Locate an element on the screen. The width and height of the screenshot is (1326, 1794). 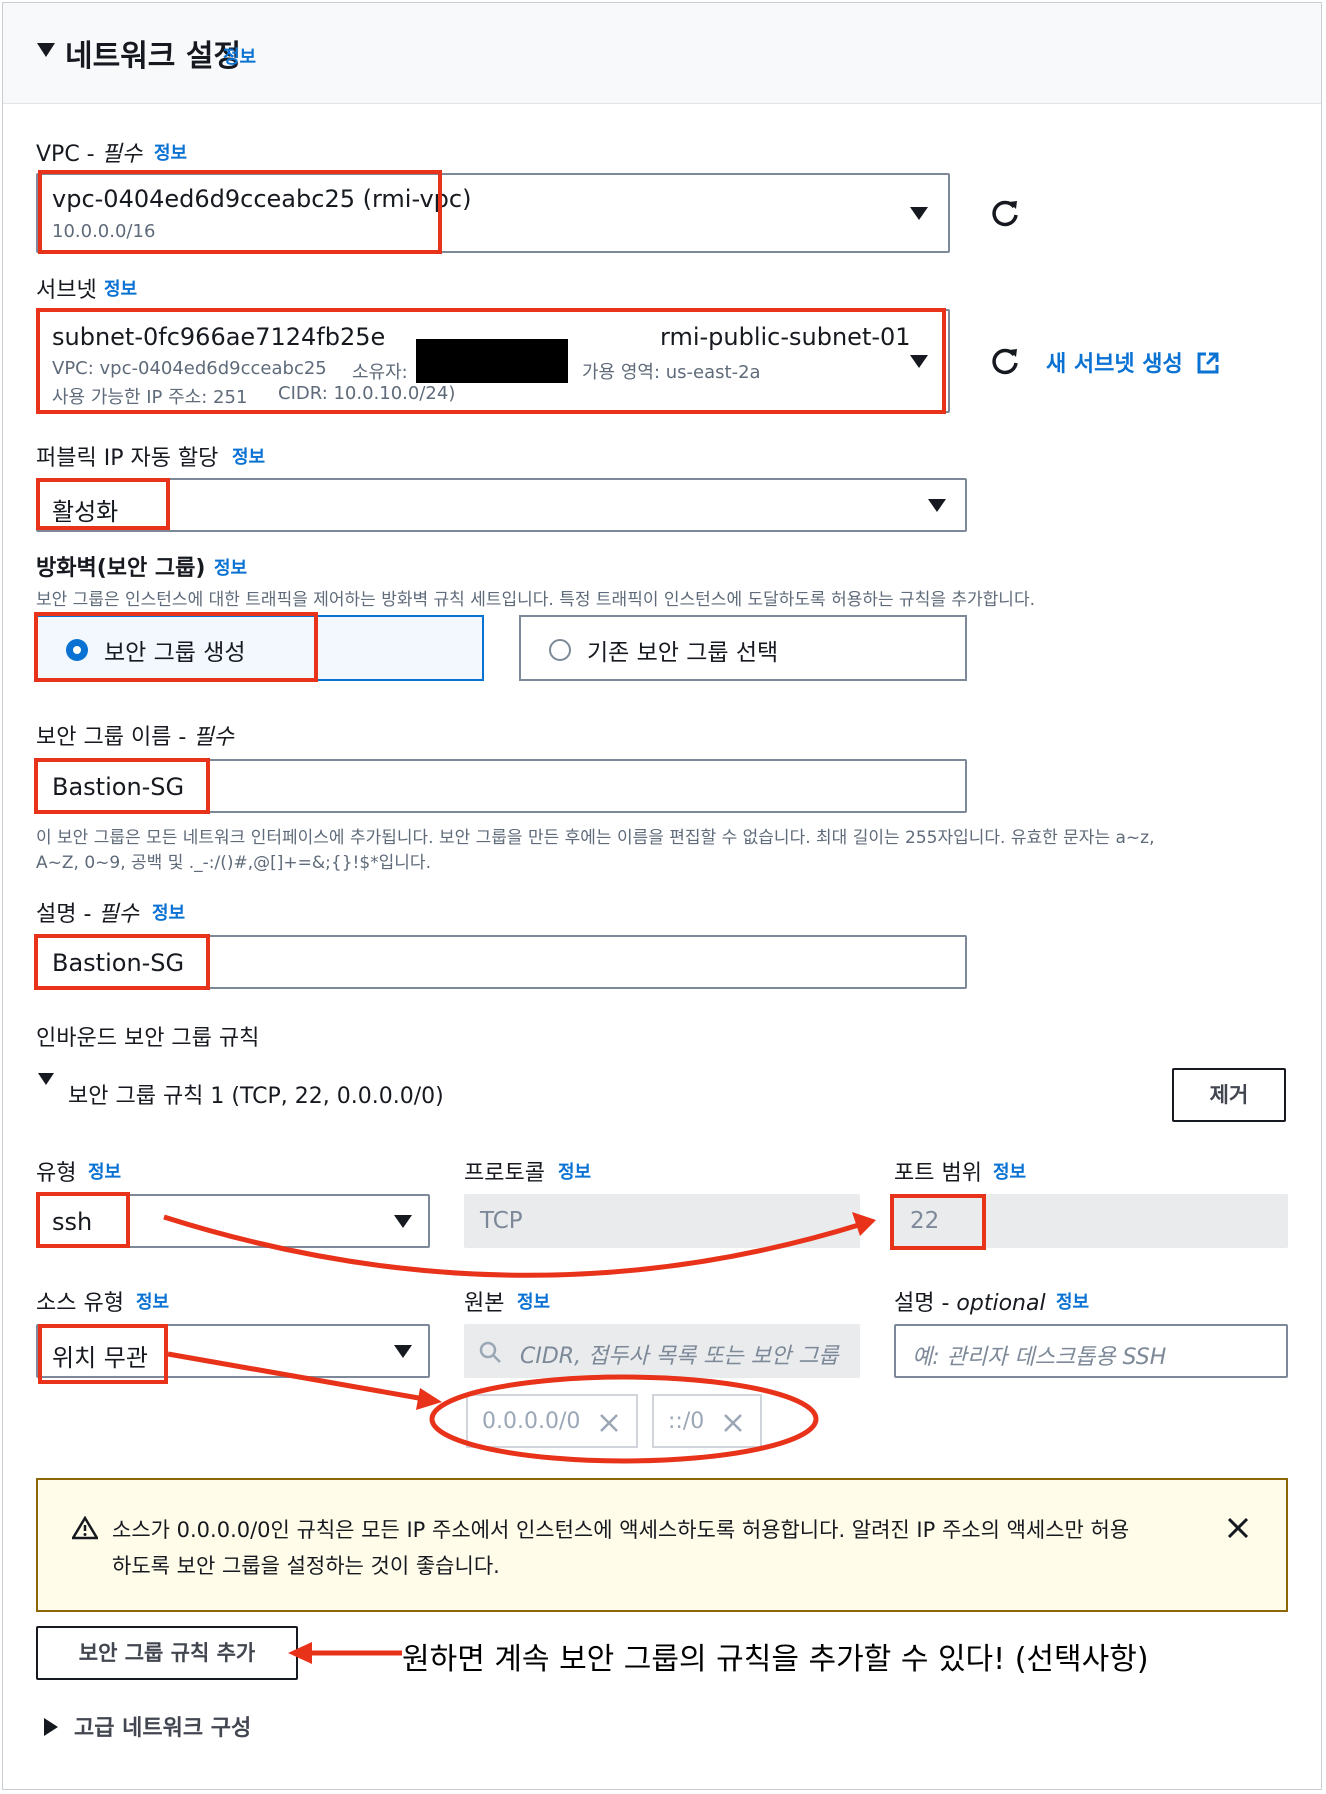
annotation-arrows is located at coordinates (519, 1438).